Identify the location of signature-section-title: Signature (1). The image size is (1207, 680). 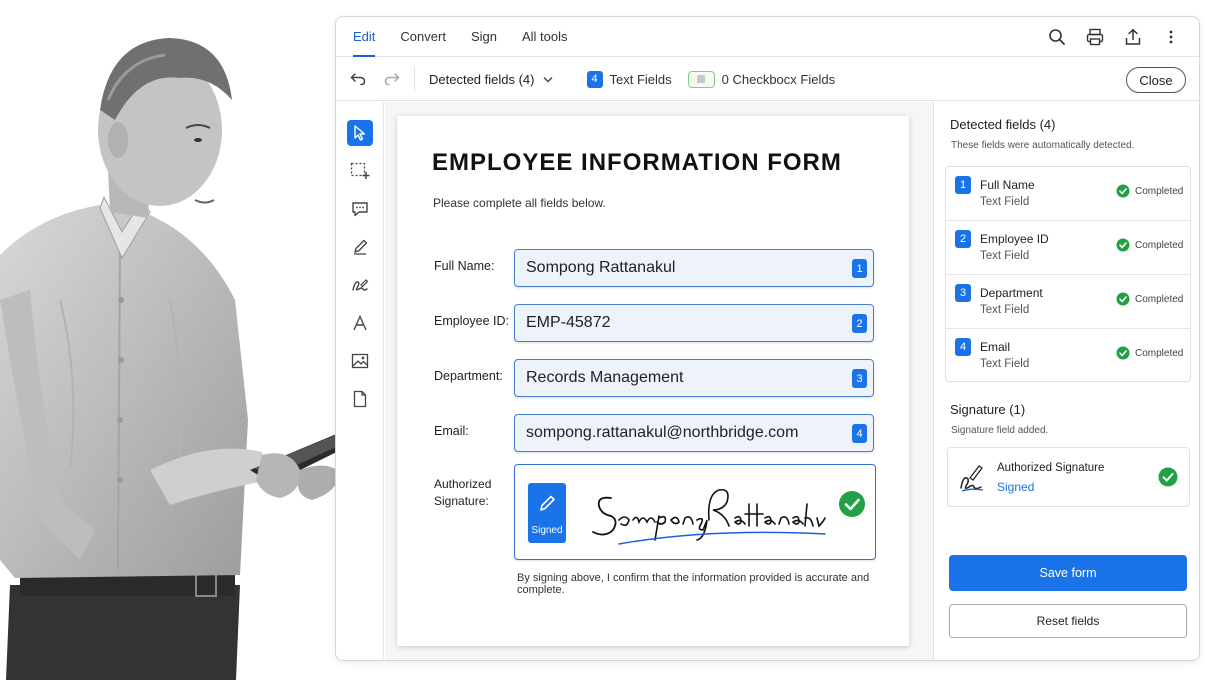
(988, 409).